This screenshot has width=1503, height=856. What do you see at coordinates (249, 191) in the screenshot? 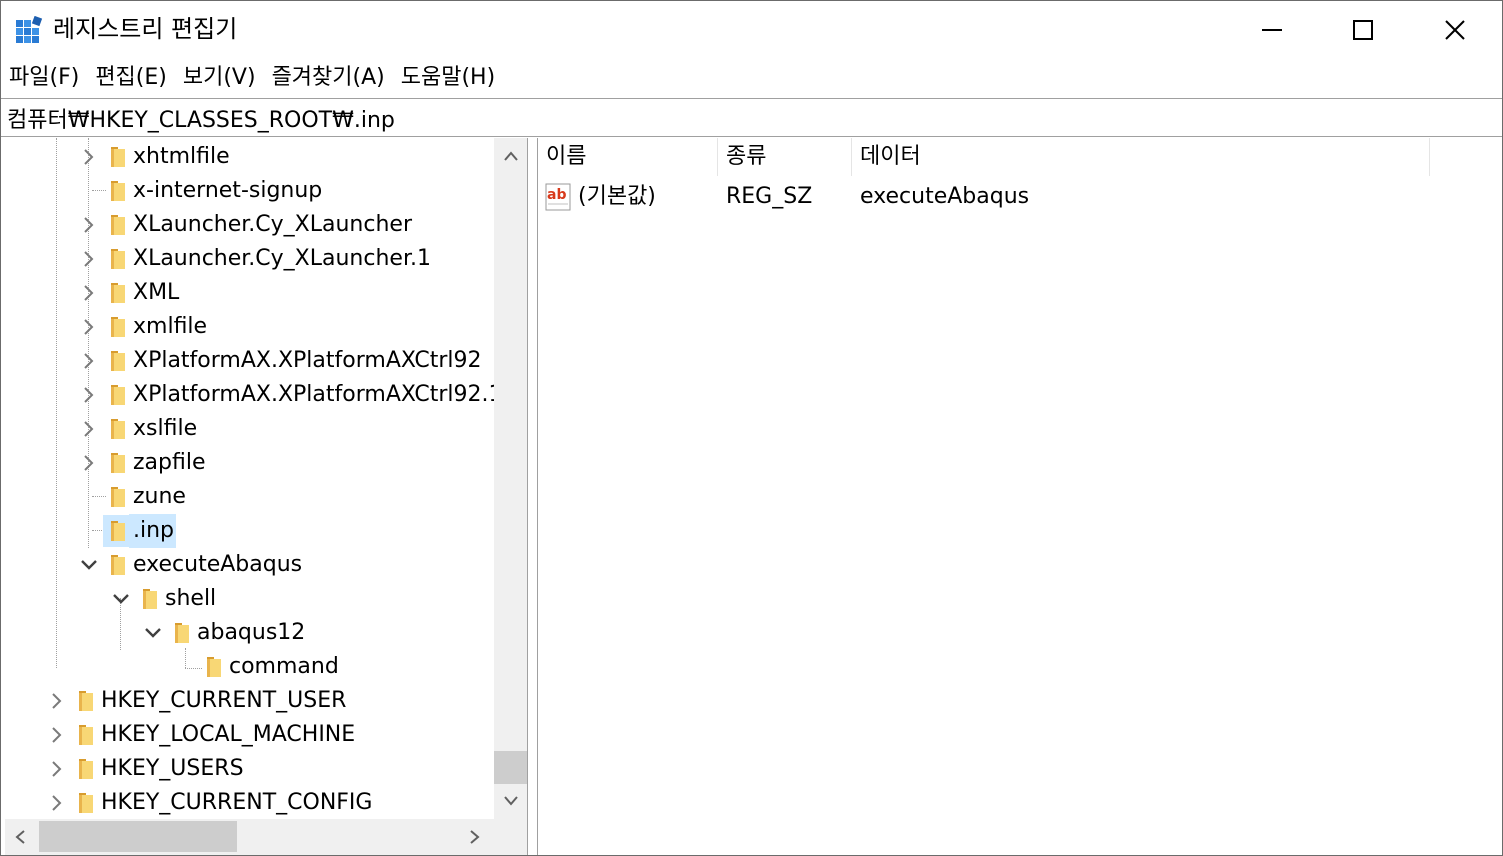
I see `tree-item: x-internet-signup` at bounding box center [249, 191].